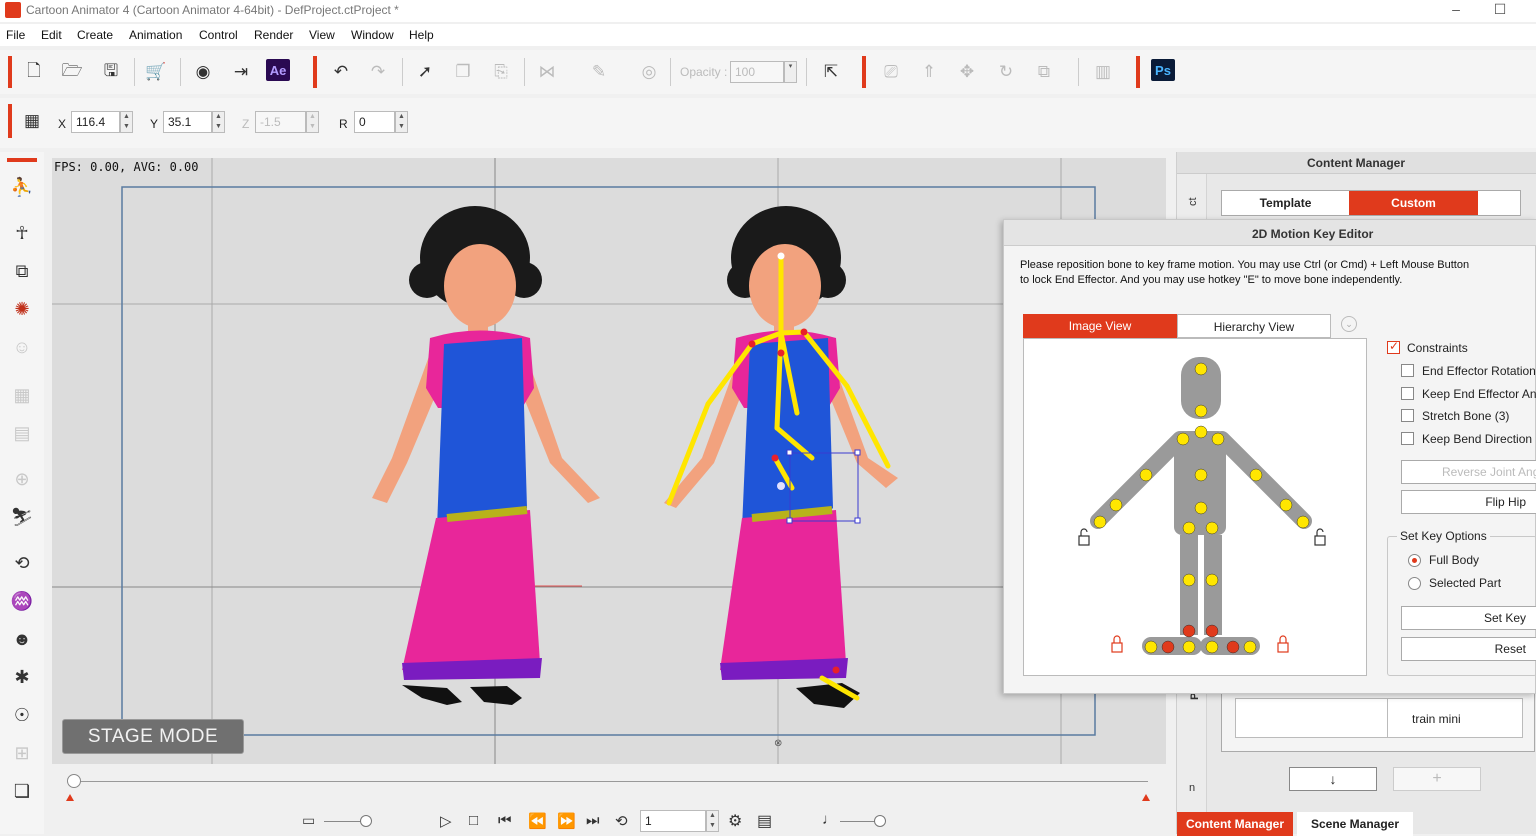 Image resolution: width=1536 pixels, height=836 pixels. Describe the element at coordinates (22, 395) in the screenshot. I see `timeline-grid-icon: ▦` at that location.